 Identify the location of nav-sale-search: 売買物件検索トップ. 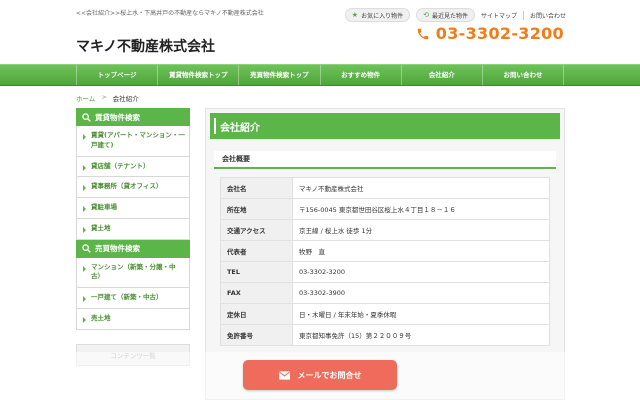
(278, 75).